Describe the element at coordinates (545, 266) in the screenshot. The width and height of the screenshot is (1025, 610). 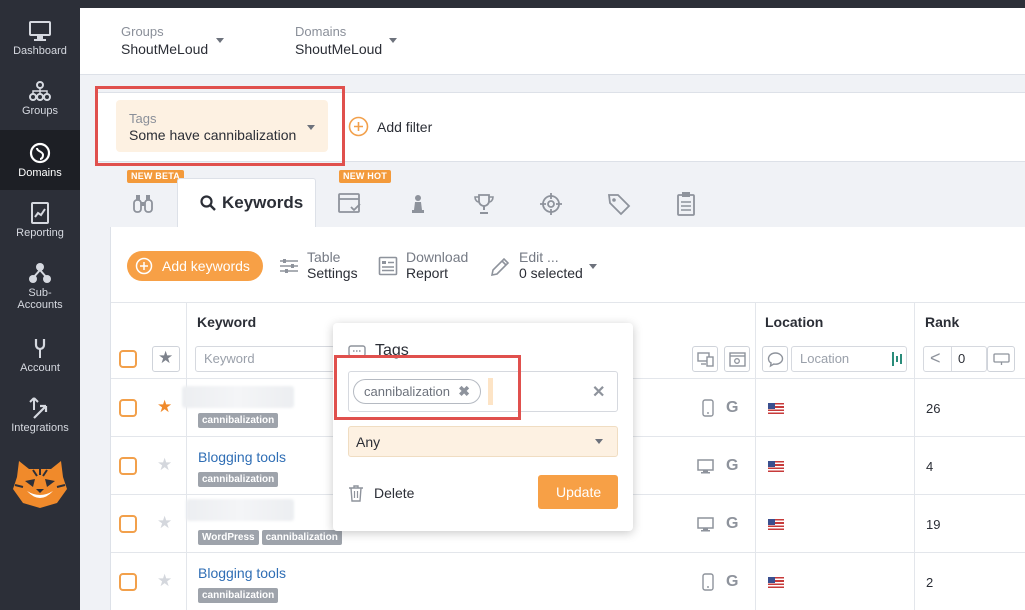
I see `edit-selected-dropdown: Edit ... 0 selected` at that location.